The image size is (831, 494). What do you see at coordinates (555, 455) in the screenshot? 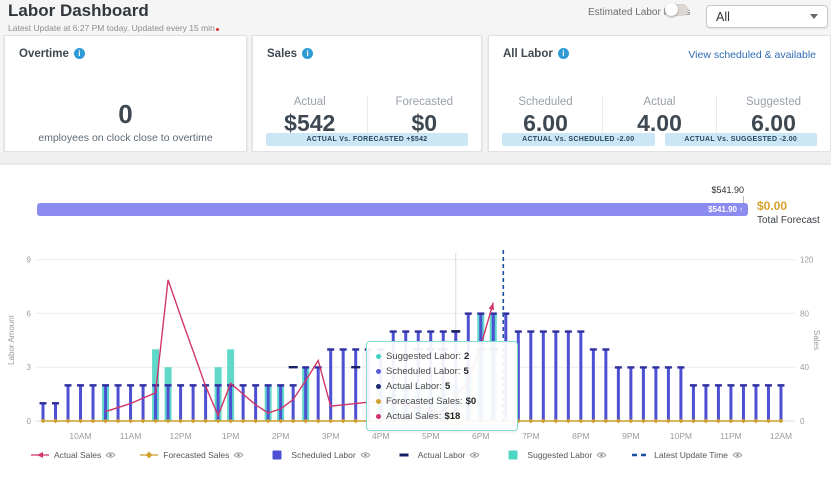
I see `legend-item-suggested-labor: Suggested Labor` at bounding box center [555, 455].